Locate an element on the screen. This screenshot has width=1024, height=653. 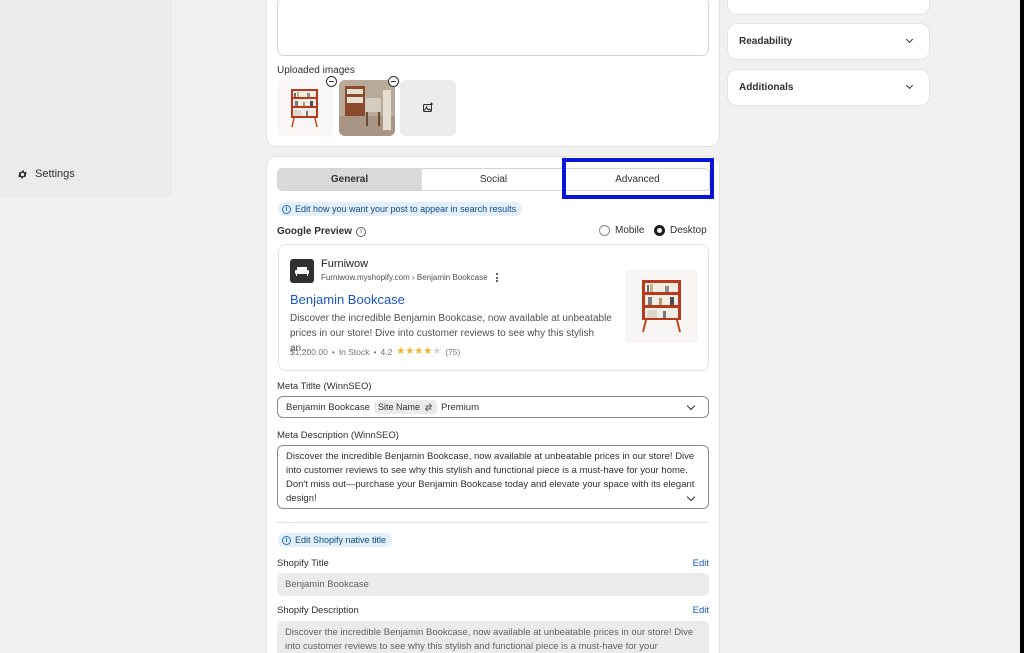
add-image-icon is located at coordinates (428, 107).